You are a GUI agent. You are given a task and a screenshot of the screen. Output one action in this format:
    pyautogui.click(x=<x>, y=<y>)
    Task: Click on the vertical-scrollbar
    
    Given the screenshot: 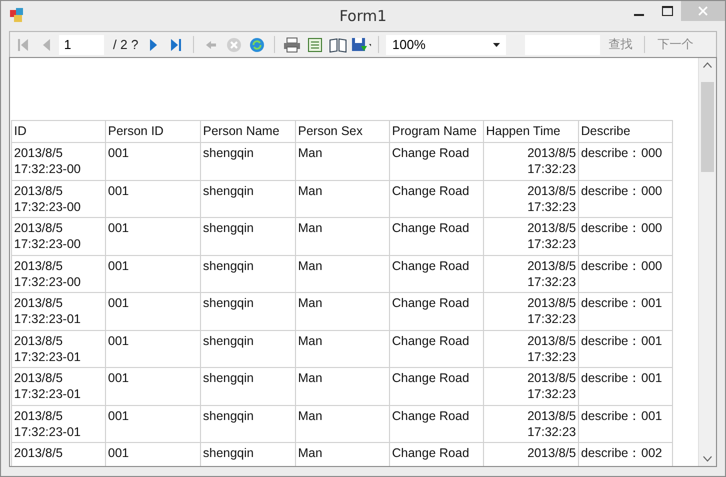 What is the action you would take?
    pyautogui.click(x=707, y=262)
    